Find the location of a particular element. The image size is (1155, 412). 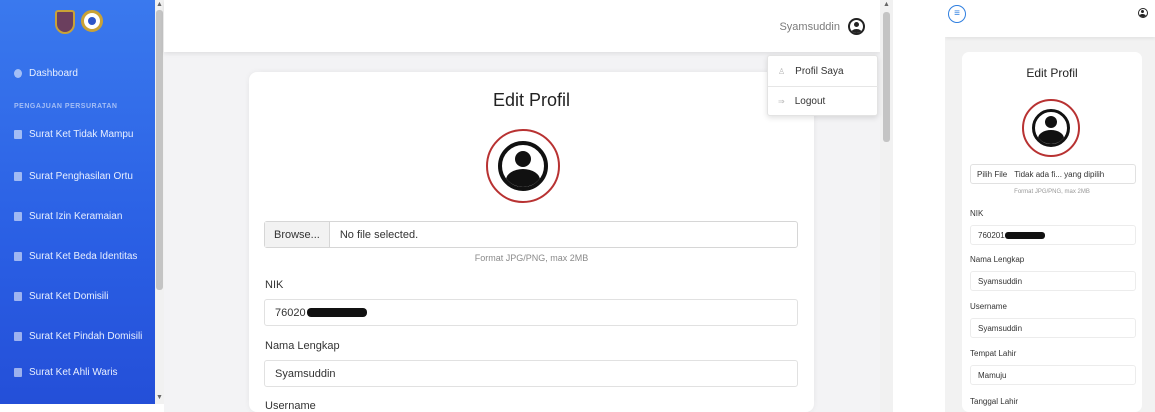

sidebar-item-dashboard: Dashboard is located at coordinates (77, 73).